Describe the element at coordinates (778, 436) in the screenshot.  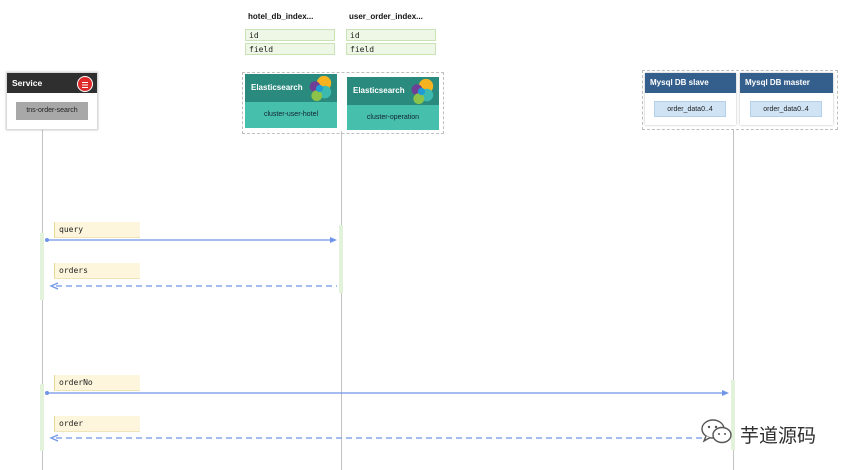
I see `watermark-text: 芋道源码` at that location.